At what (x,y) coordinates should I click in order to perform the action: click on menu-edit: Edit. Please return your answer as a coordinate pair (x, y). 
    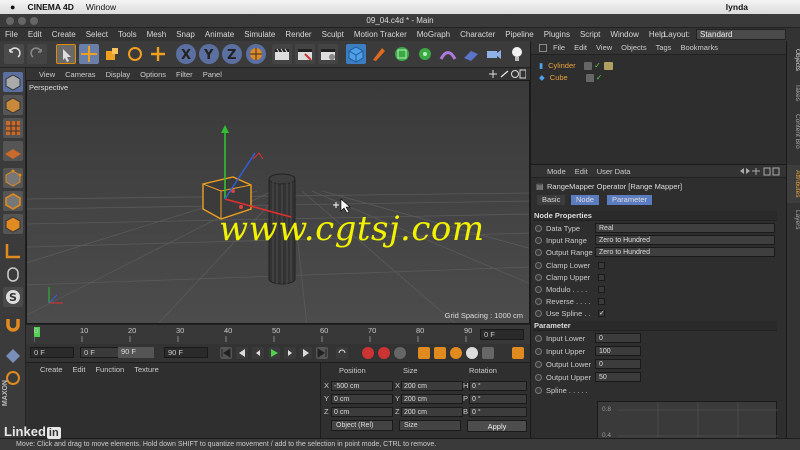
    Looking at the image, I should click on (35, 34).